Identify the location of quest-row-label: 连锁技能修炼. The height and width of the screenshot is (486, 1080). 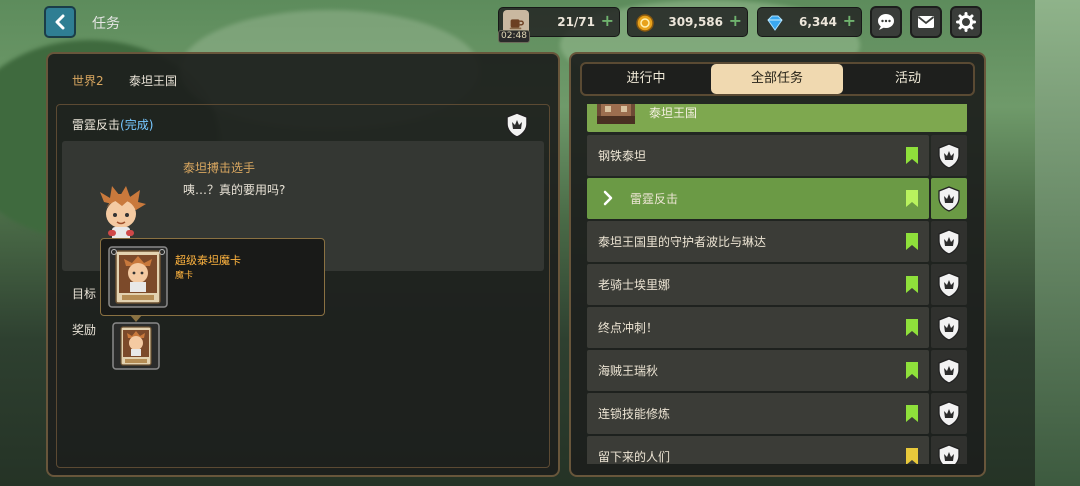
(634, 414).